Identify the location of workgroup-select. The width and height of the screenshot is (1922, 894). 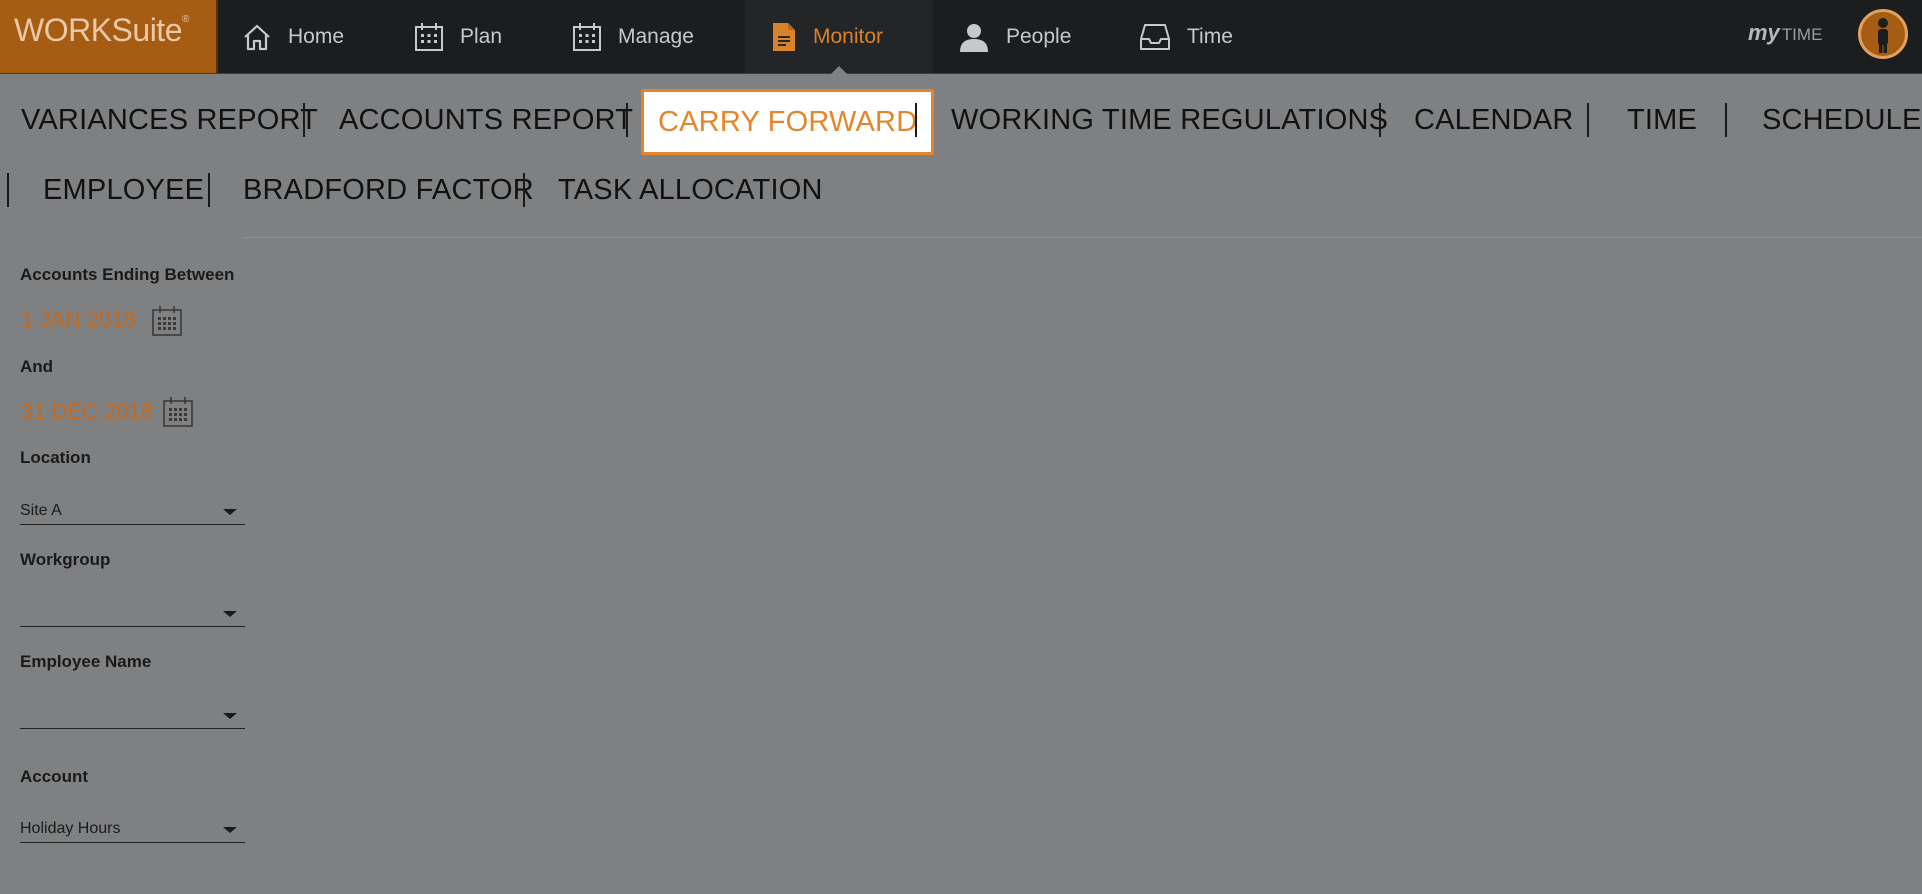
(132, 611).